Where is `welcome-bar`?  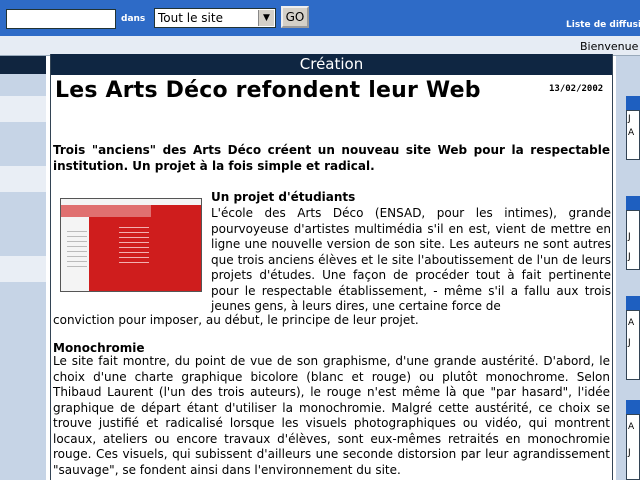 welcome-bar is located at coordinates (320, 46).